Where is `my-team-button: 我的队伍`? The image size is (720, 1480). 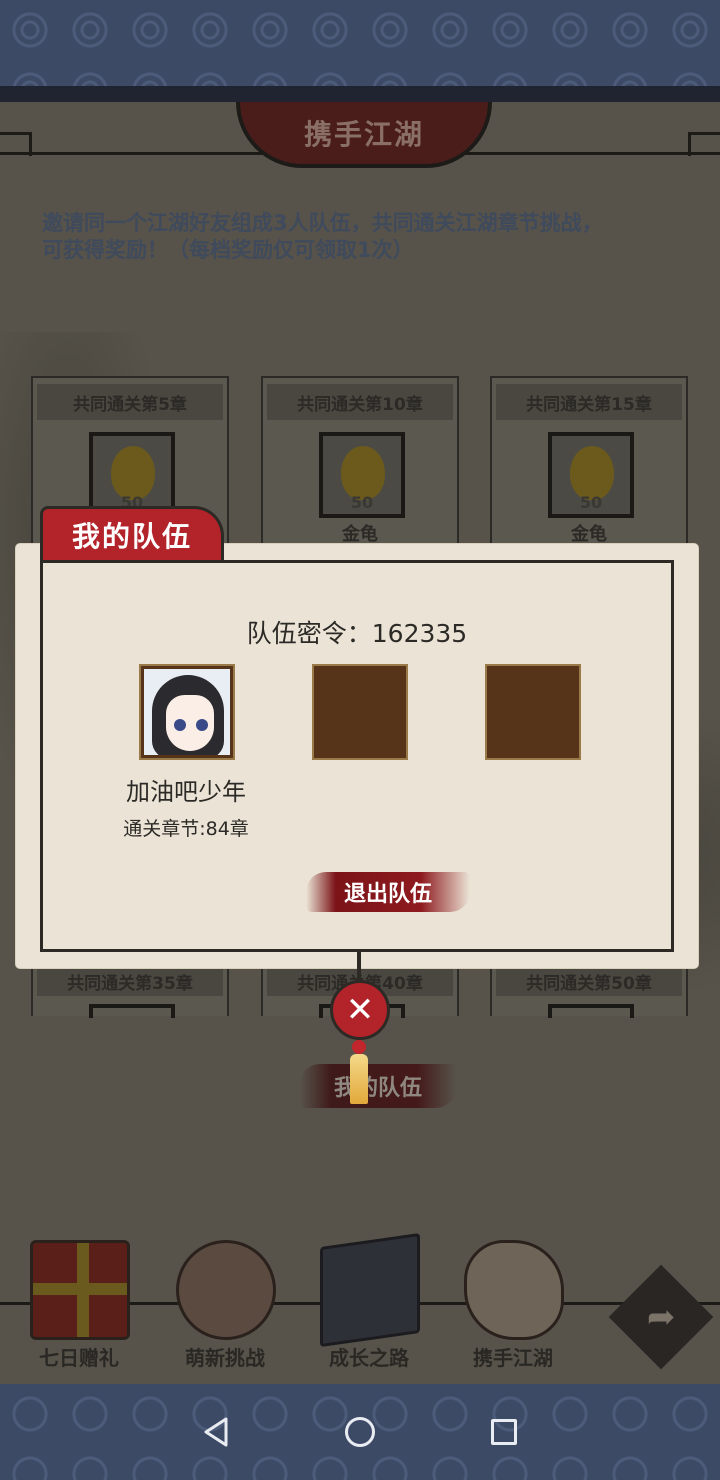
my-team-button: 我的队伍 is located at coordinates (378, 1086).